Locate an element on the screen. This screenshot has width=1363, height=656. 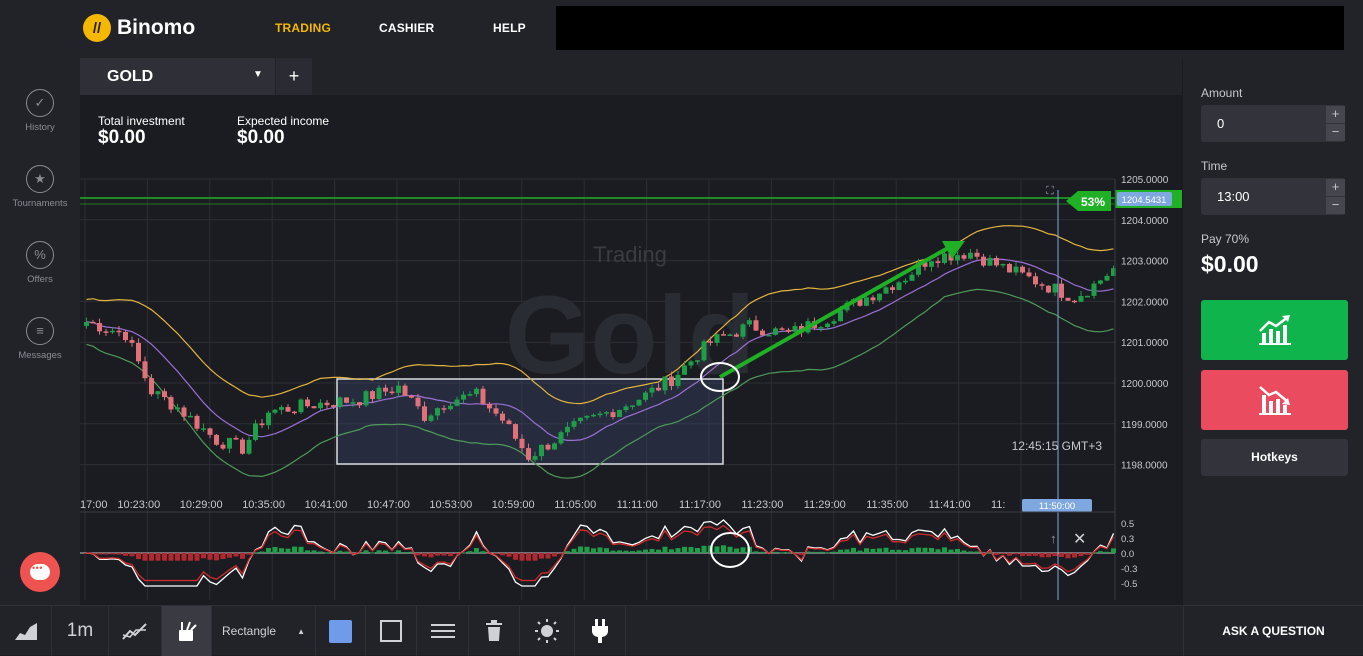
call-up-button is located at coordinates (1274, 330).